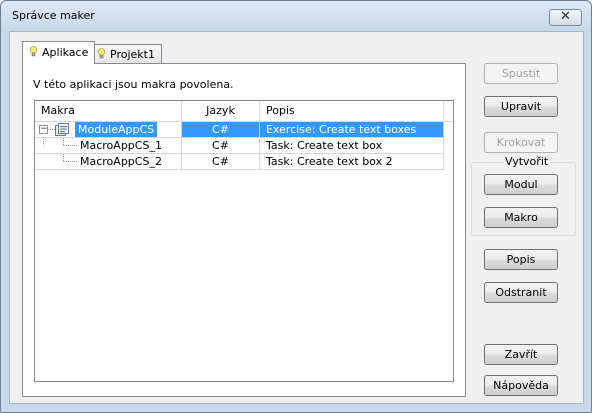  Describe the element at coordinates (43, 129) in the screenshot. I see `collapse-toggle-icon: −` at that location.